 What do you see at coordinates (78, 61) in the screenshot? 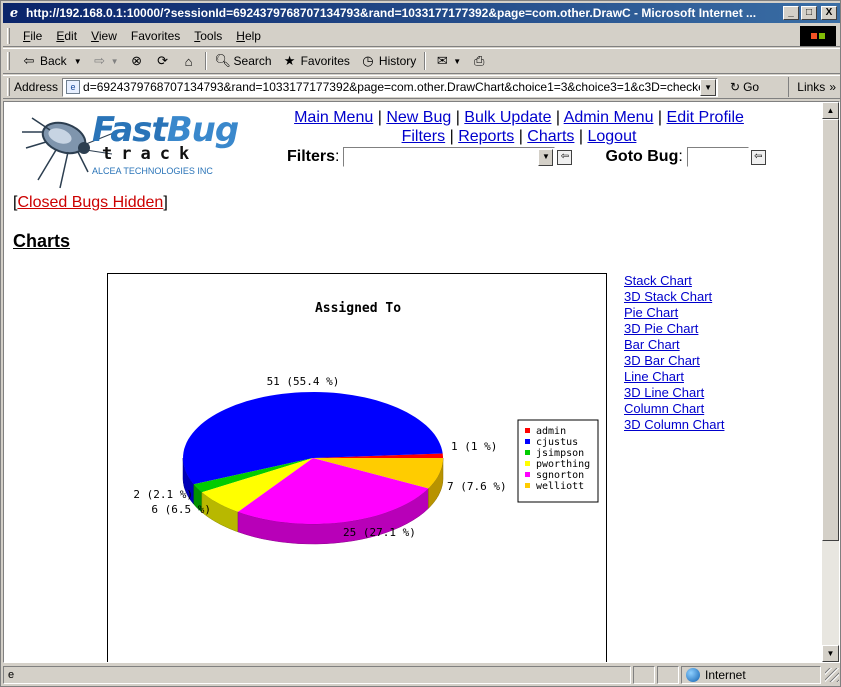
I see `back-dropdown-icon: ▼` at bounding box center [78, 61].